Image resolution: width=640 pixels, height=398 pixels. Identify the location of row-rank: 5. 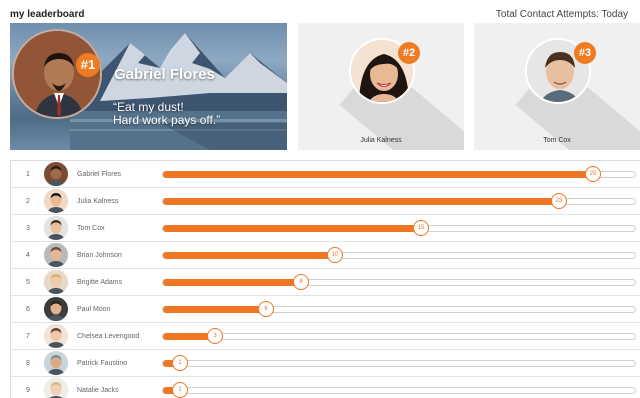
(28, 282).